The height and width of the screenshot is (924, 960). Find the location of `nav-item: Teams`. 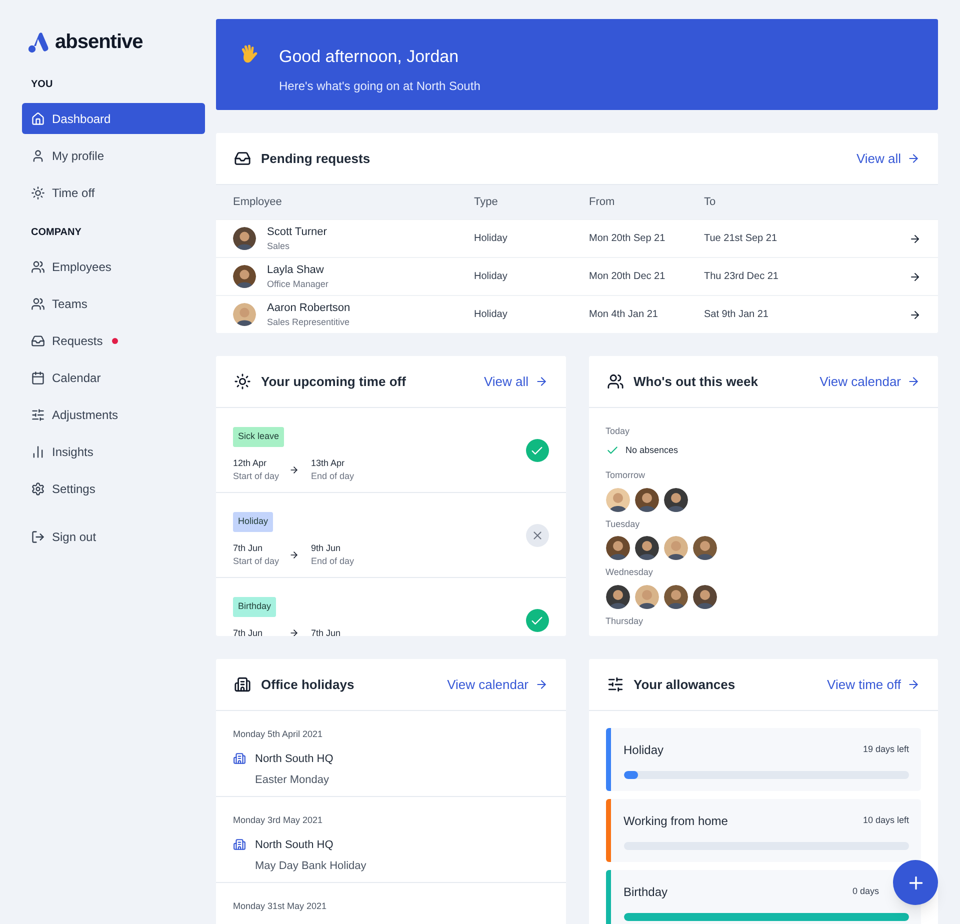

nav-item: Teams is located at coordinates (113, 303).